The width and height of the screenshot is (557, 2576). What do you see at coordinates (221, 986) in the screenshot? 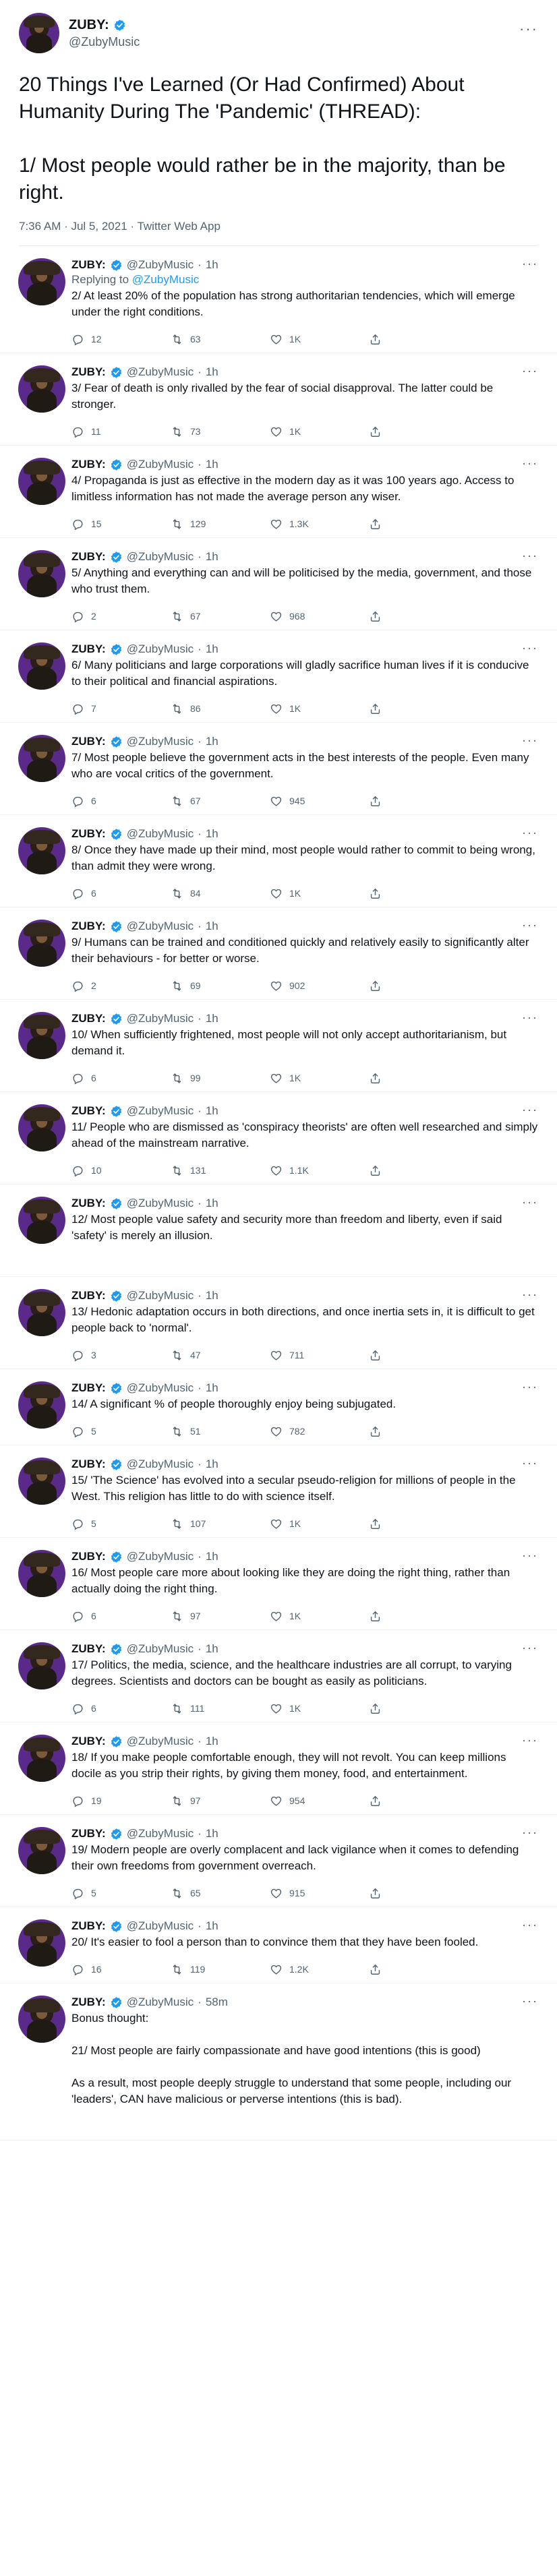
I see `retweet-button: 69` at bounding box center [221, 986].